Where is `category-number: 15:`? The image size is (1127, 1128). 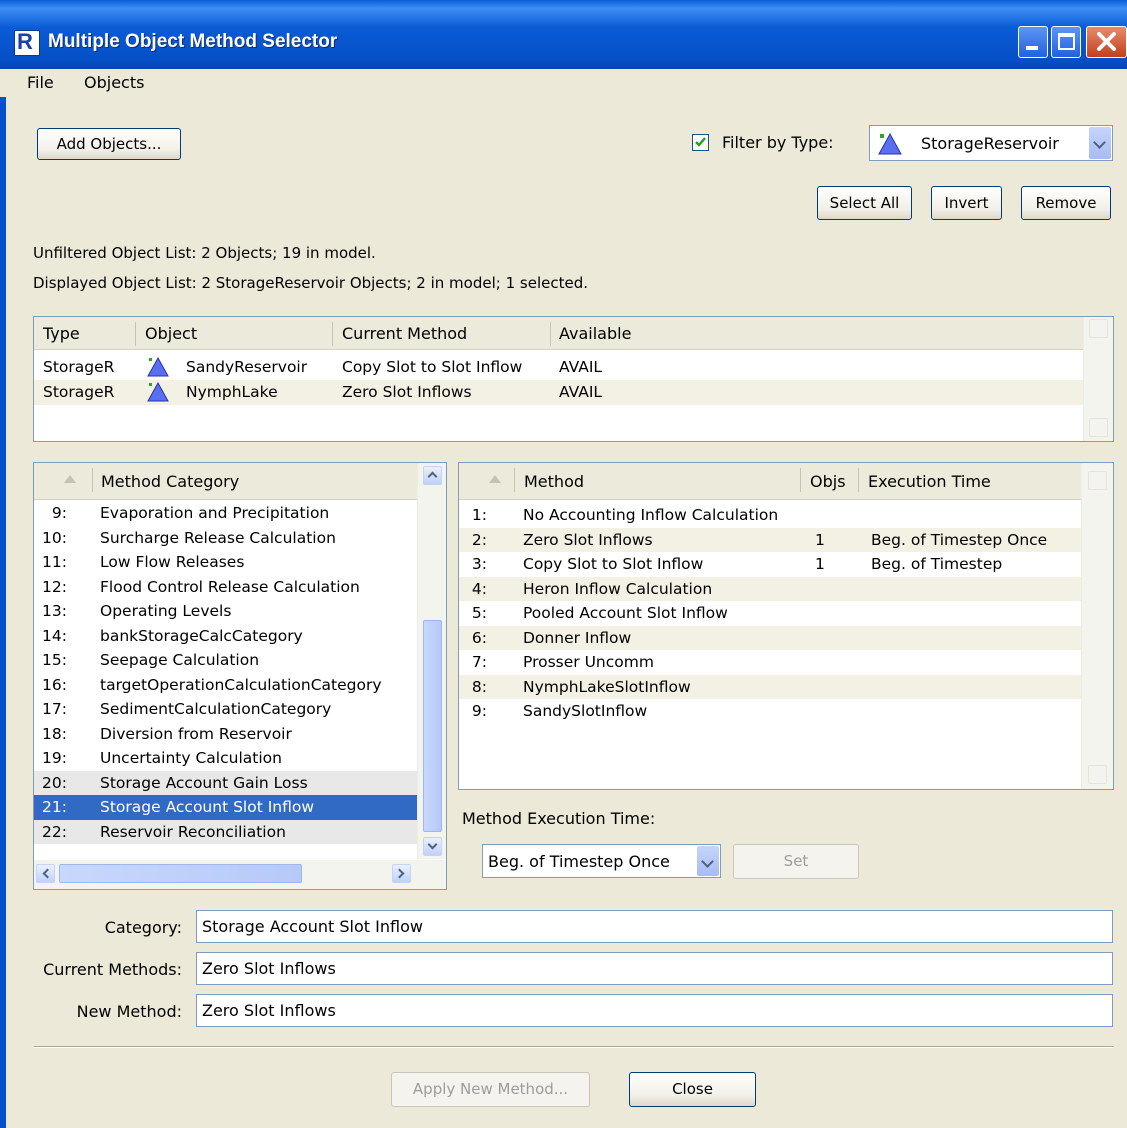 category-number: 15: is located at coordinates (54, 660).